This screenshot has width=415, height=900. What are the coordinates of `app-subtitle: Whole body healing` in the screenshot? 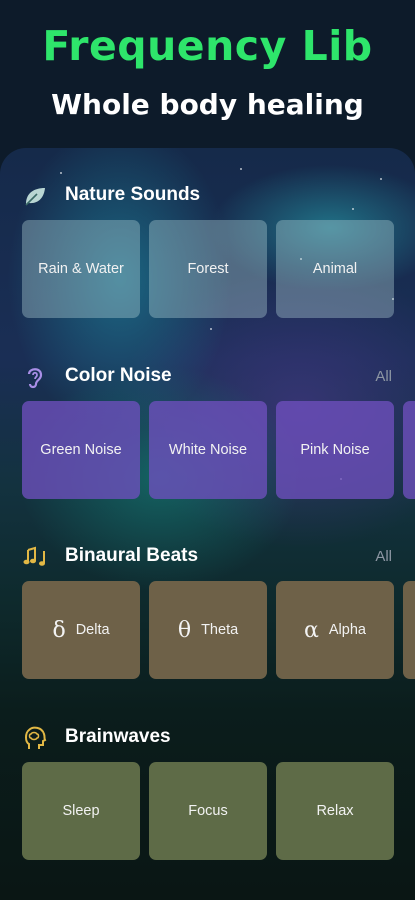 It's located at (207, 104).